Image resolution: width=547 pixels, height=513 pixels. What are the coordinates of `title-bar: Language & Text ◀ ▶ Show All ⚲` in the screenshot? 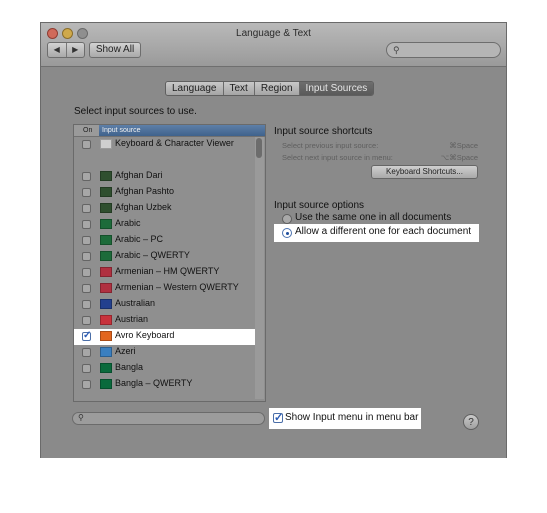 It's located at (273, 45).